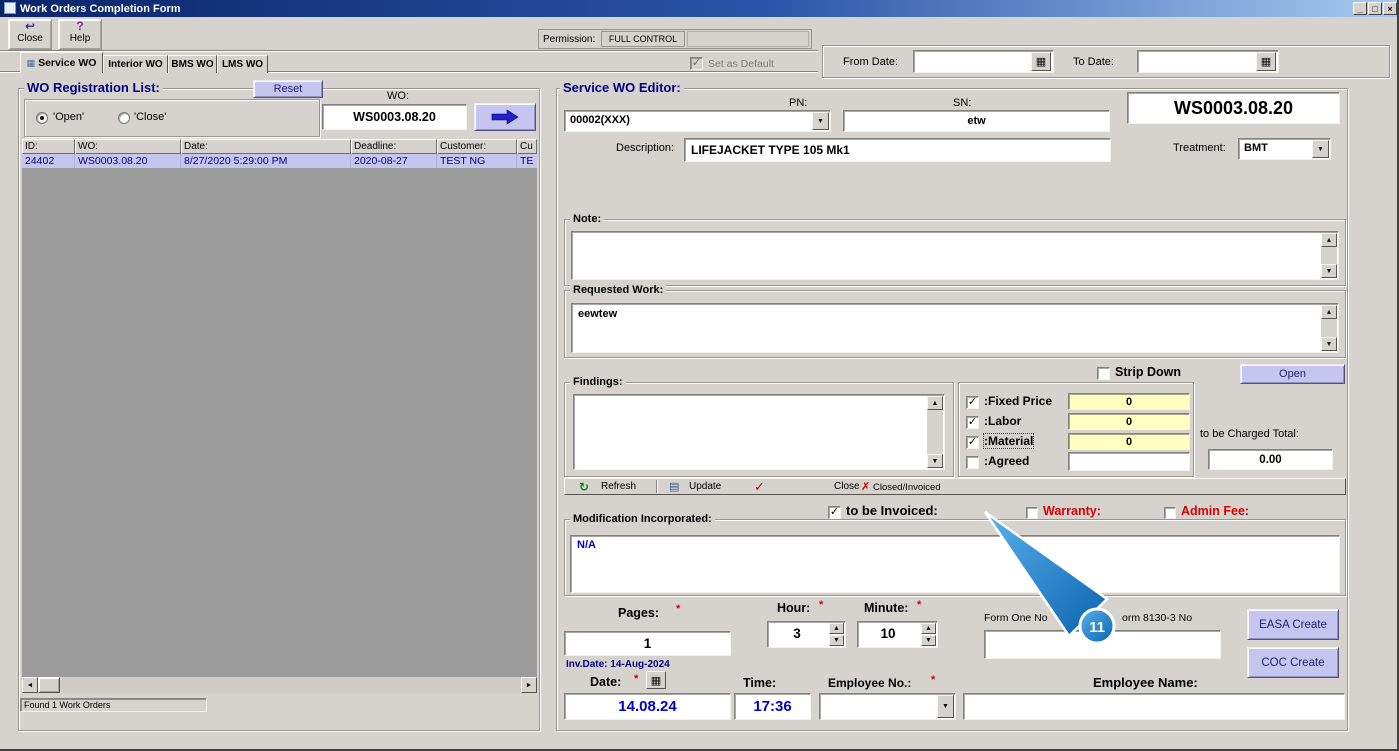 The image size is (1399, 751). Describe the element at coordinates (935, 432) in the screenshot. I see `findings-scrollbar: ▲ ▼` at that location.